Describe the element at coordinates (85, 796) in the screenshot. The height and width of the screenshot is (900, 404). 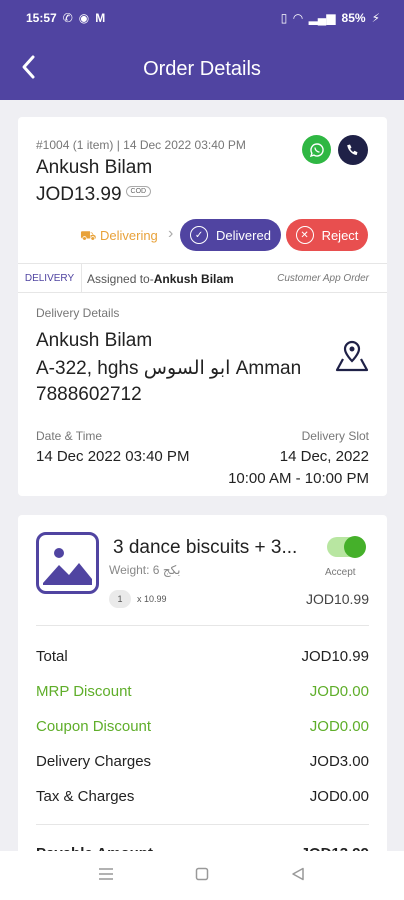
I see `summary-label: Tax & Charges` at that location.